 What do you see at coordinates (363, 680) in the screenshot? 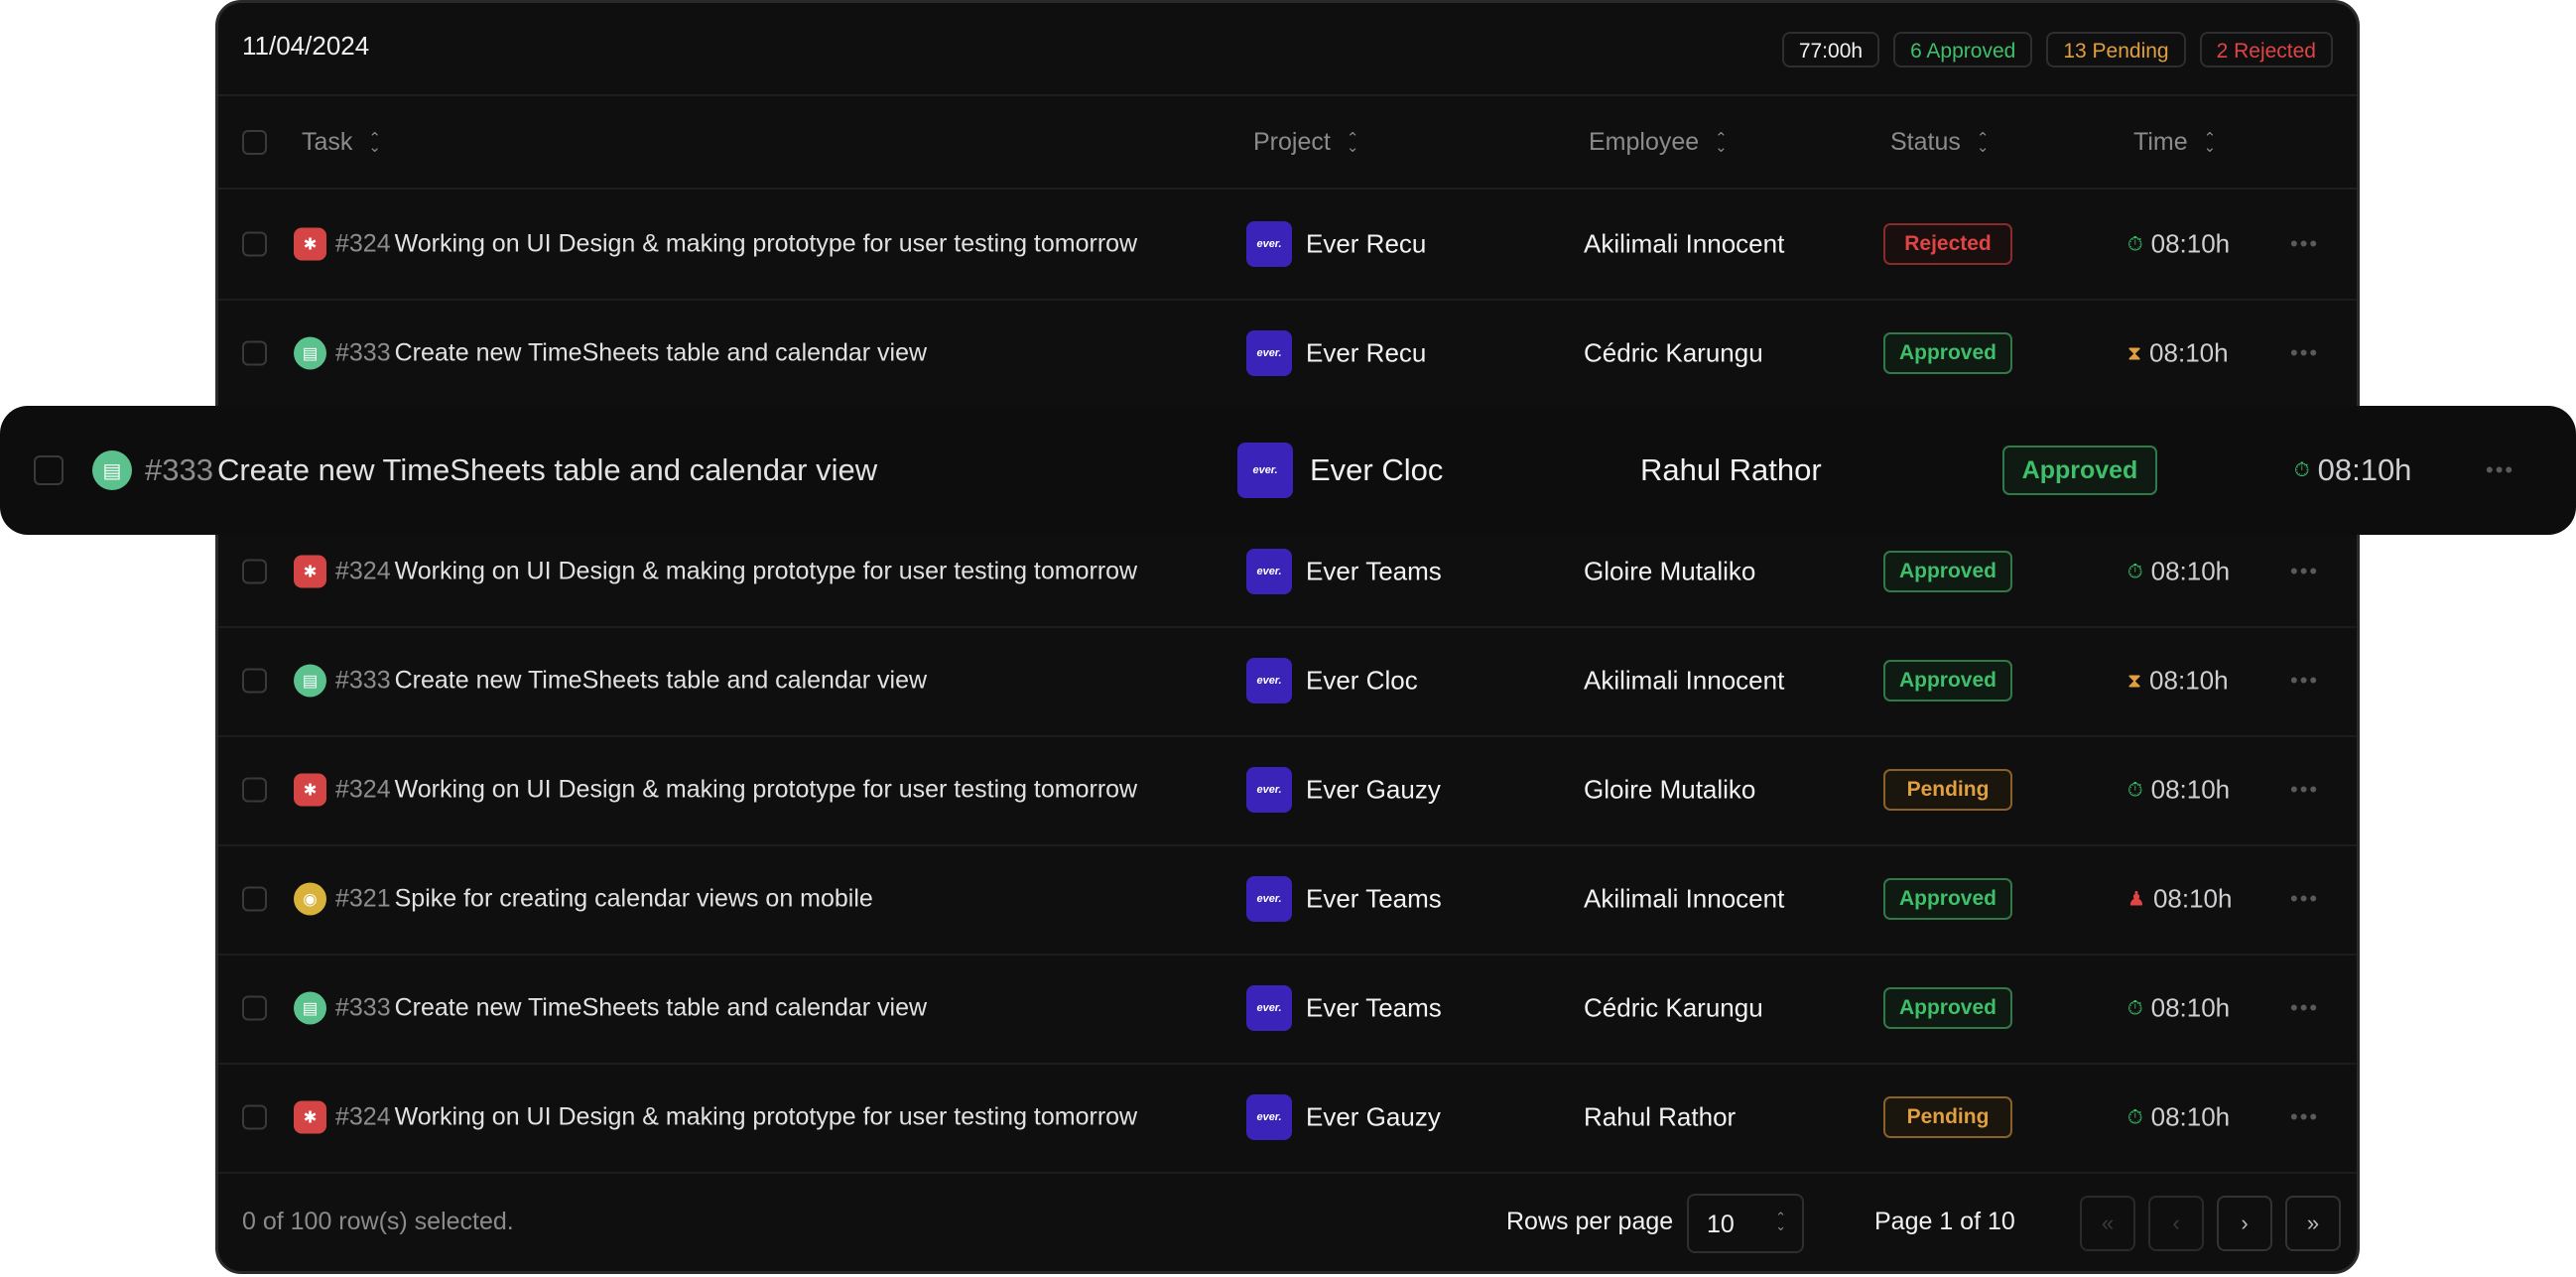
I see `task-number: #333` at bounding box center [363, 680].